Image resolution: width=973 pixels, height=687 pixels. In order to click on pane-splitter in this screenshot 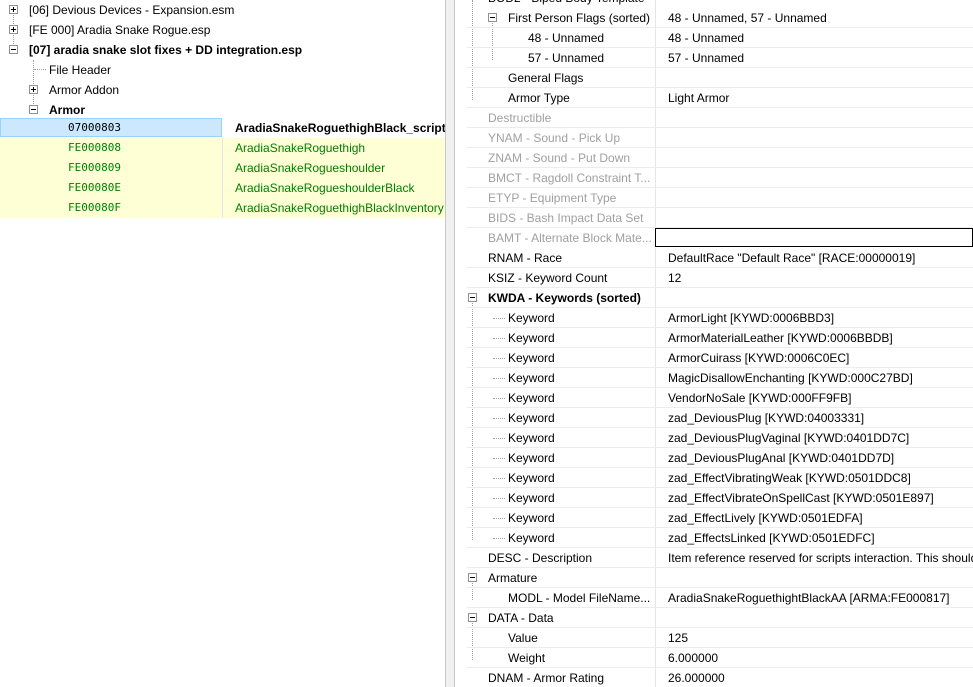, I will do `click(450, 343)`.